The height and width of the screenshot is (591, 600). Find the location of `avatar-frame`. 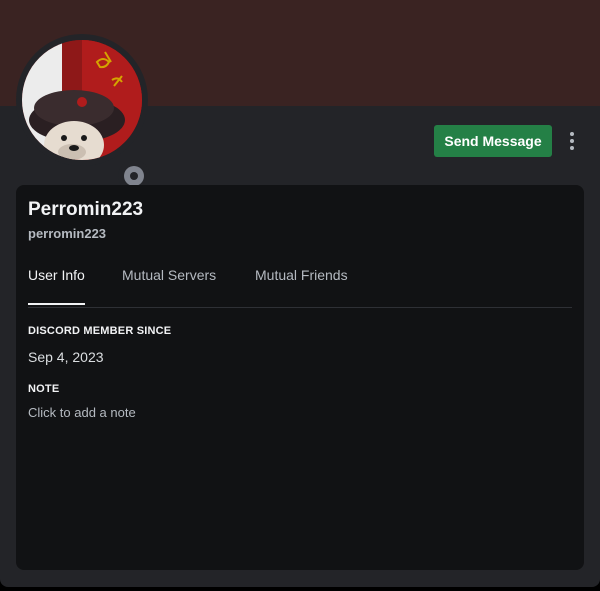

avatar-frame is located at coordinates (83, 113).